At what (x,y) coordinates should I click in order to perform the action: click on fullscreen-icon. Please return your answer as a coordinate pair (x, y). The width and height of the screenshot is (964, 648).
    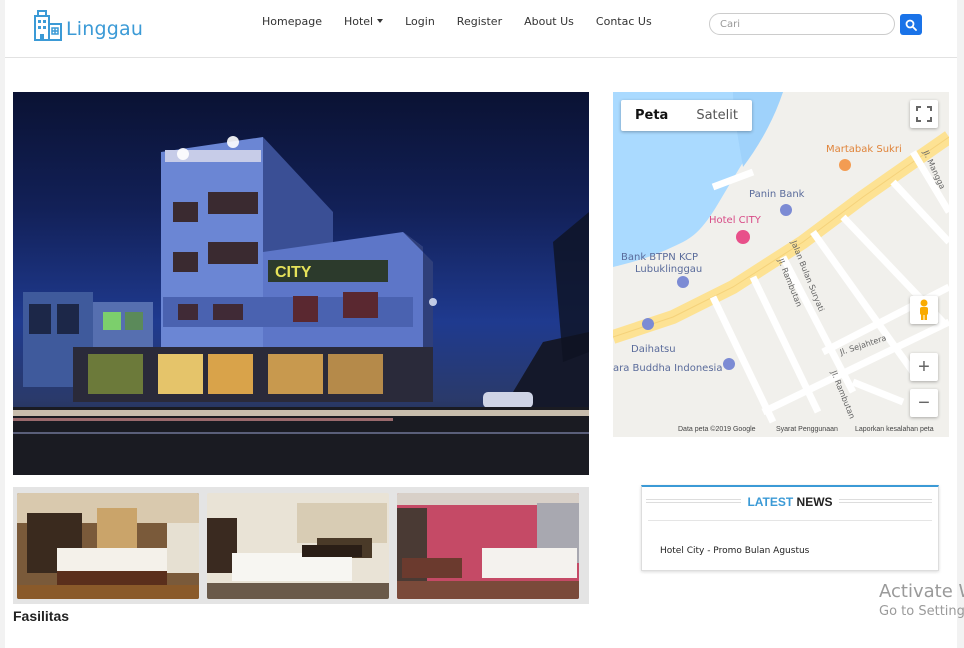
    Looking at the image, I should click on (924, 114).